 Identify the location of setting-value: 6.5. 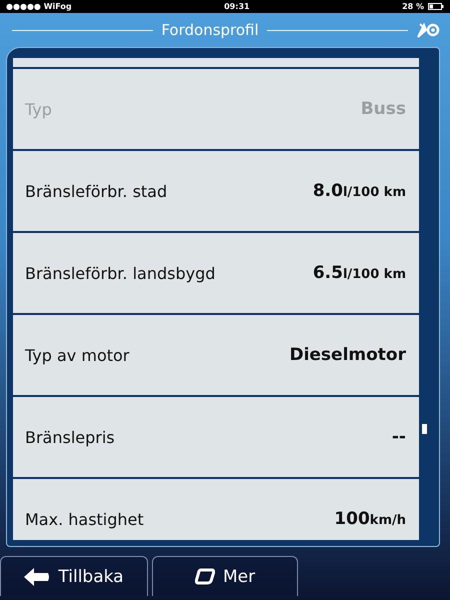
(327, 273).